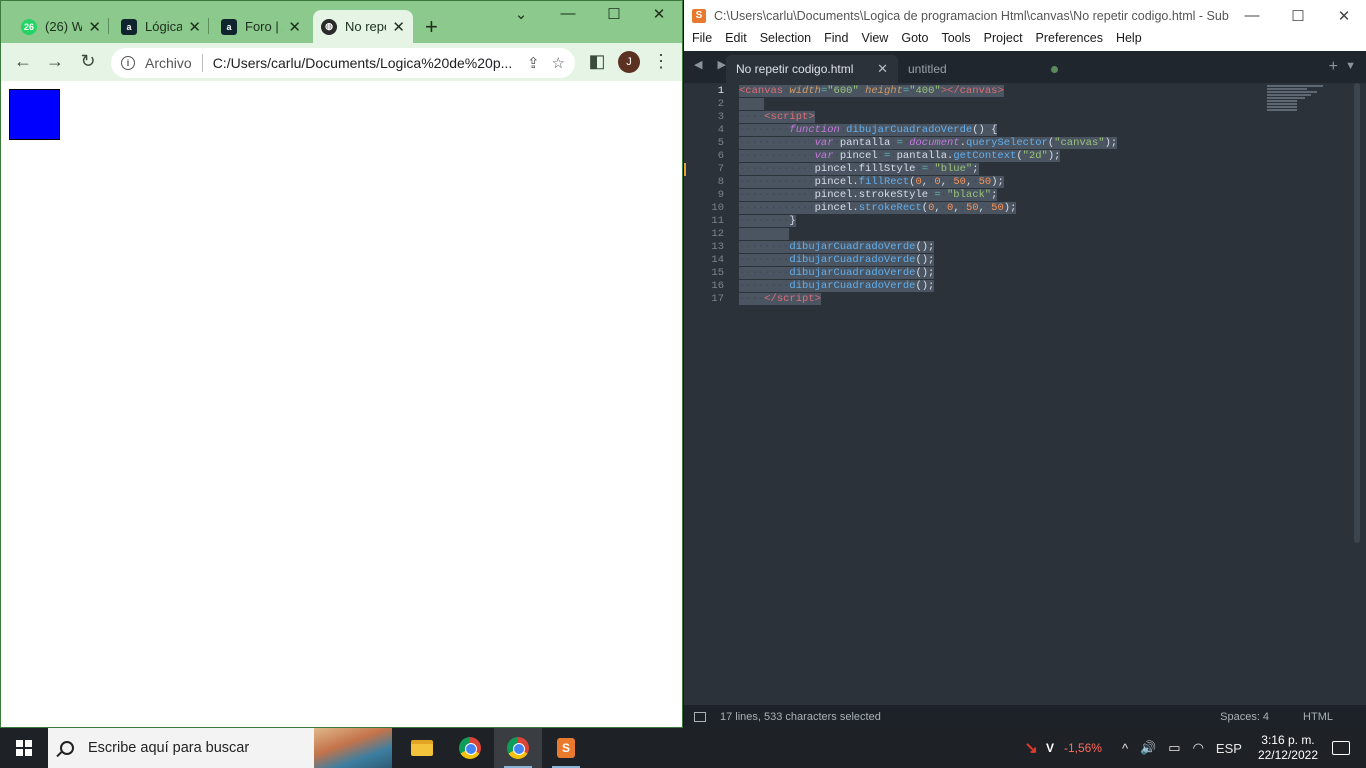  I want to click on menu-selection: Selection, so click(785, 41).